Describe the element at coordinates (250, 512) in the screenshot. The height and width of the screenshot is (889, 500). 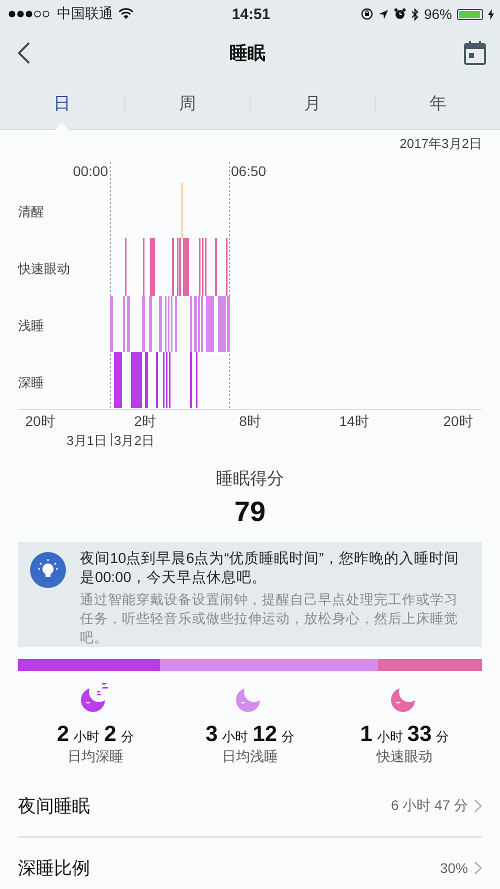
I see `score-value: 79` at that location.